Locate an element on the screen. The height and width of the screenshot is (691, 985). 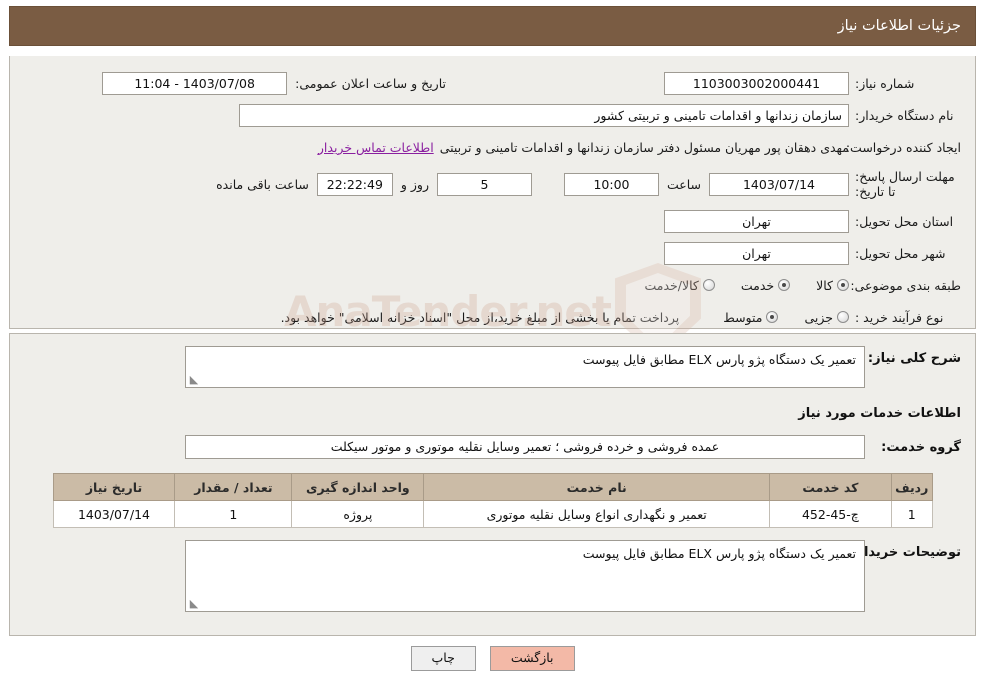
deadline-time-label: ساعت is located at coordinates (683, 184).